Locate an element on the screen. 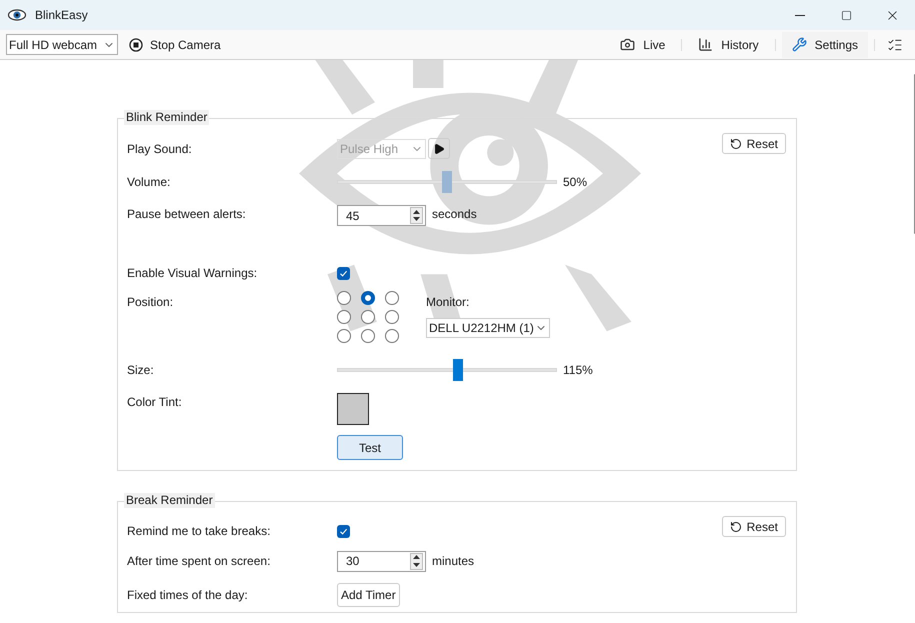 The height and width of the screenshot is (623, 915). test-button: Test is located at coordinates (370, 447).